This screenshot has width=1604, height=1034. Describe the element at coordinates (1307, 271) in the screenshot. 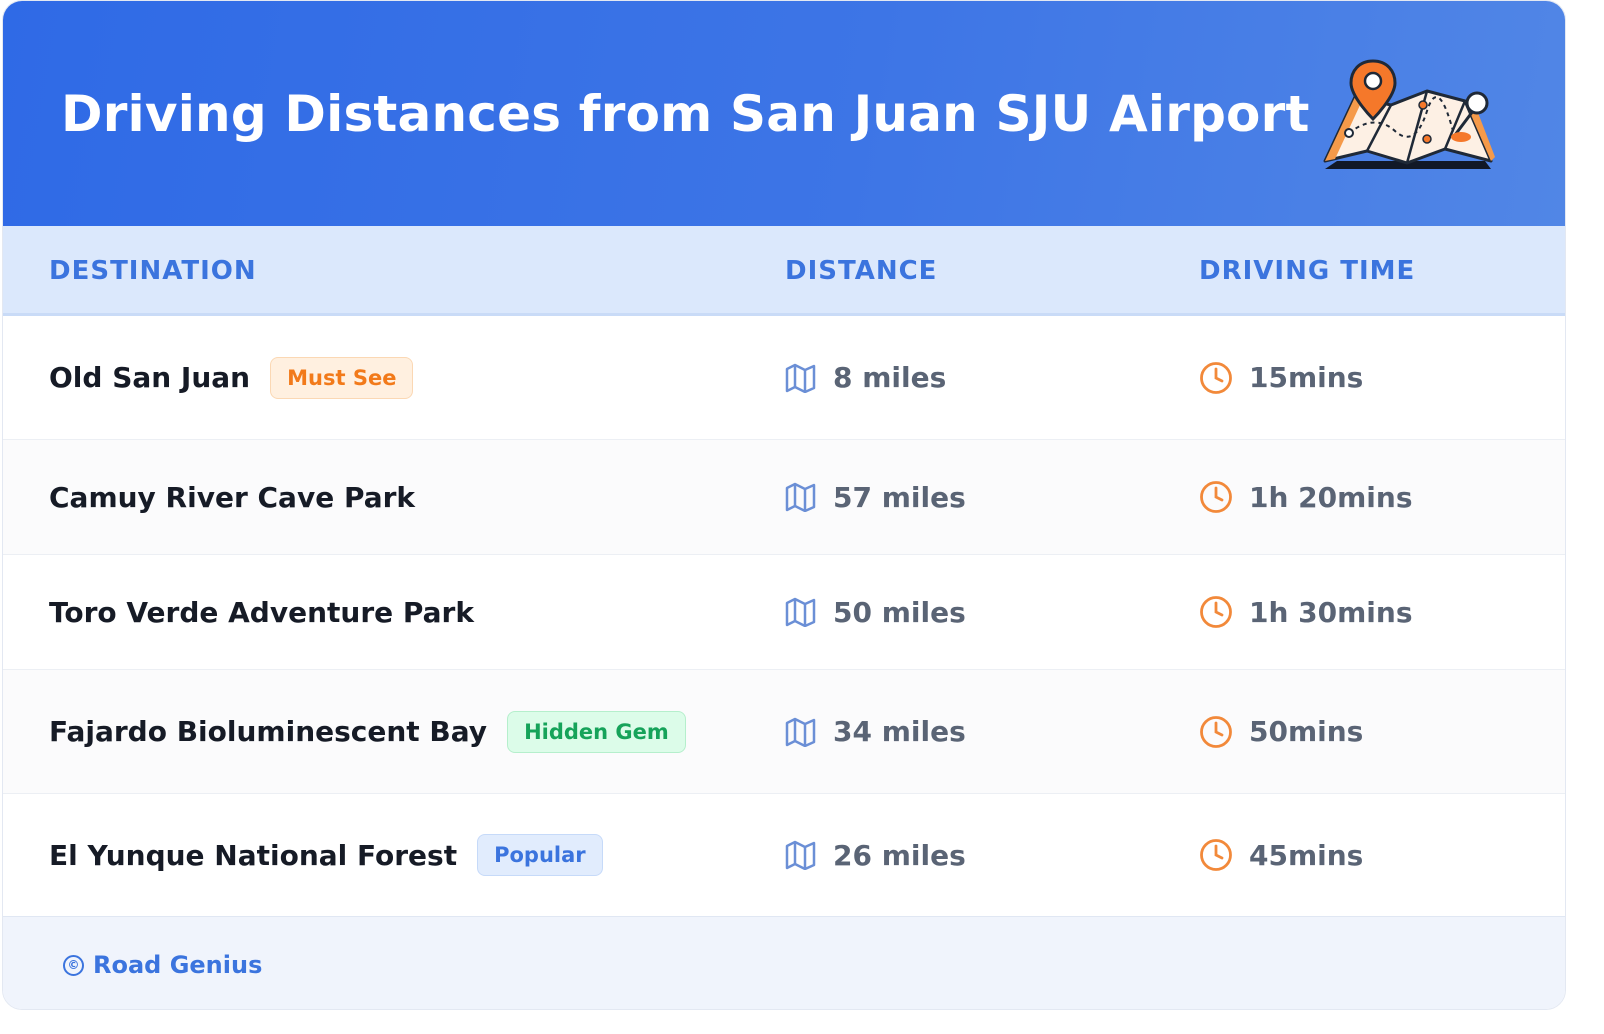

I see `column-header-driving-time: DRIVING TIME` at that location.